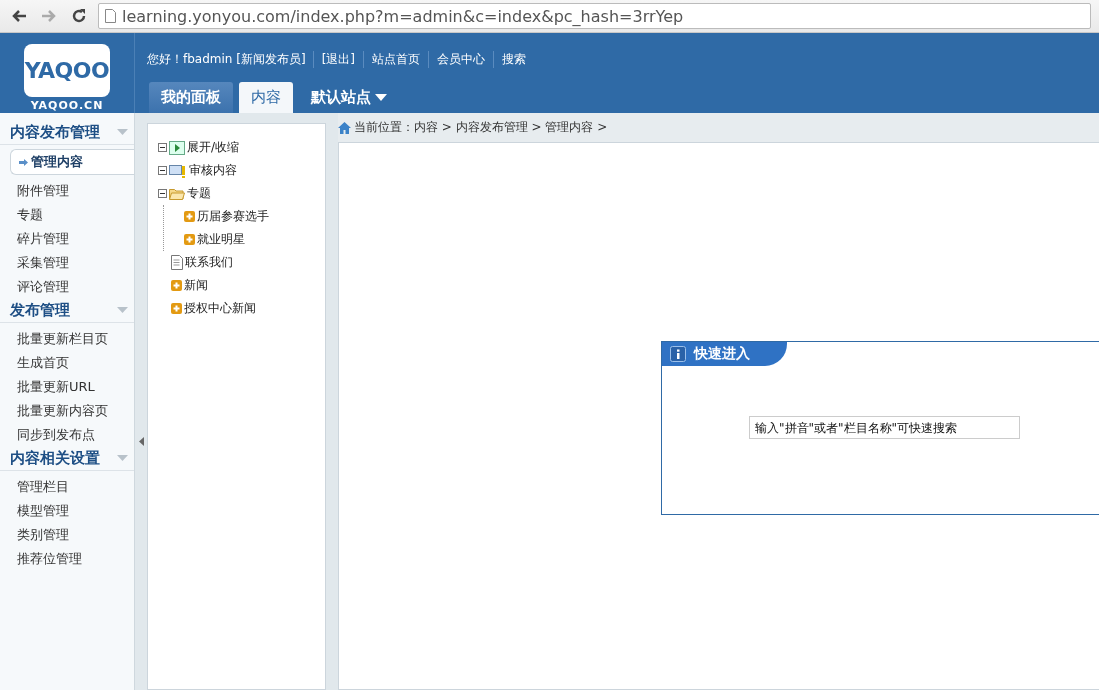  What do you see at coordinates (67, 535) in the screenshot?
I see `sidebar-item: 类别管理` at bounding box center [67, 535].